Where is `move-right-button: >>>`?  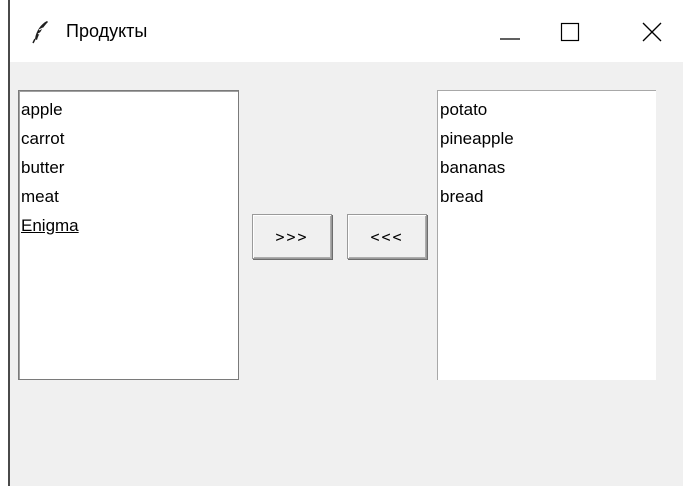
move-right-button: >>> is located at coordinates (292, 236).